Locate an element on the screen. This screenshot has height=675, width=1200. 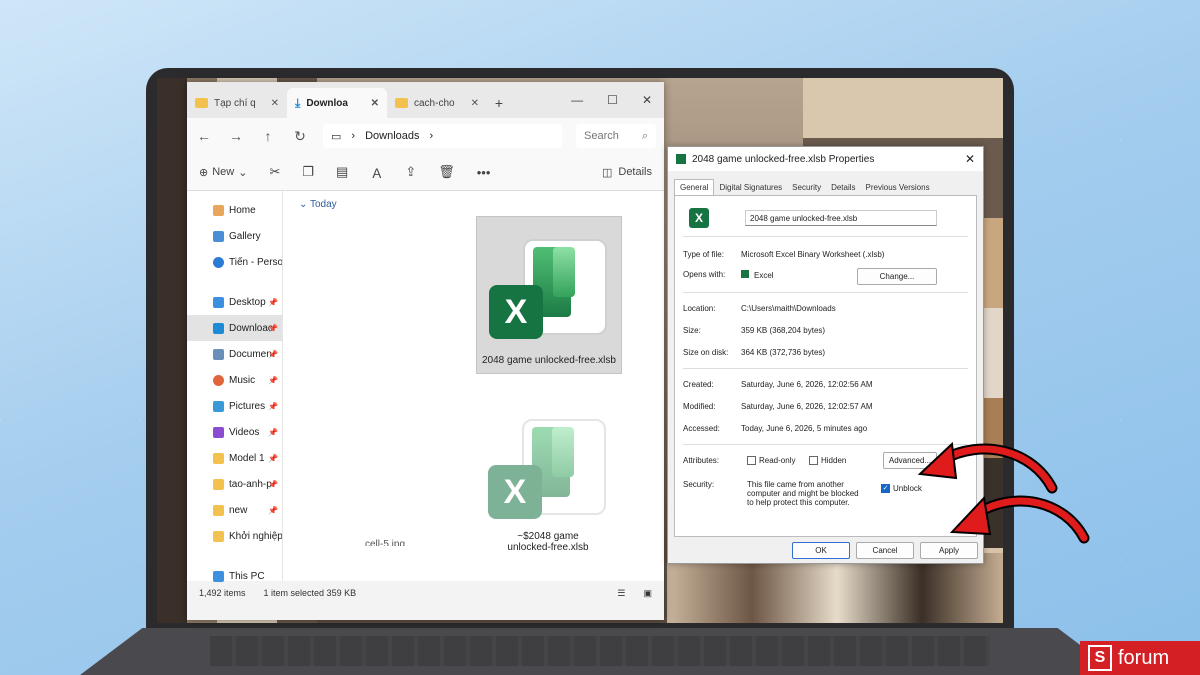
maximize-button: ☐ is located at coordinates (612, 100).